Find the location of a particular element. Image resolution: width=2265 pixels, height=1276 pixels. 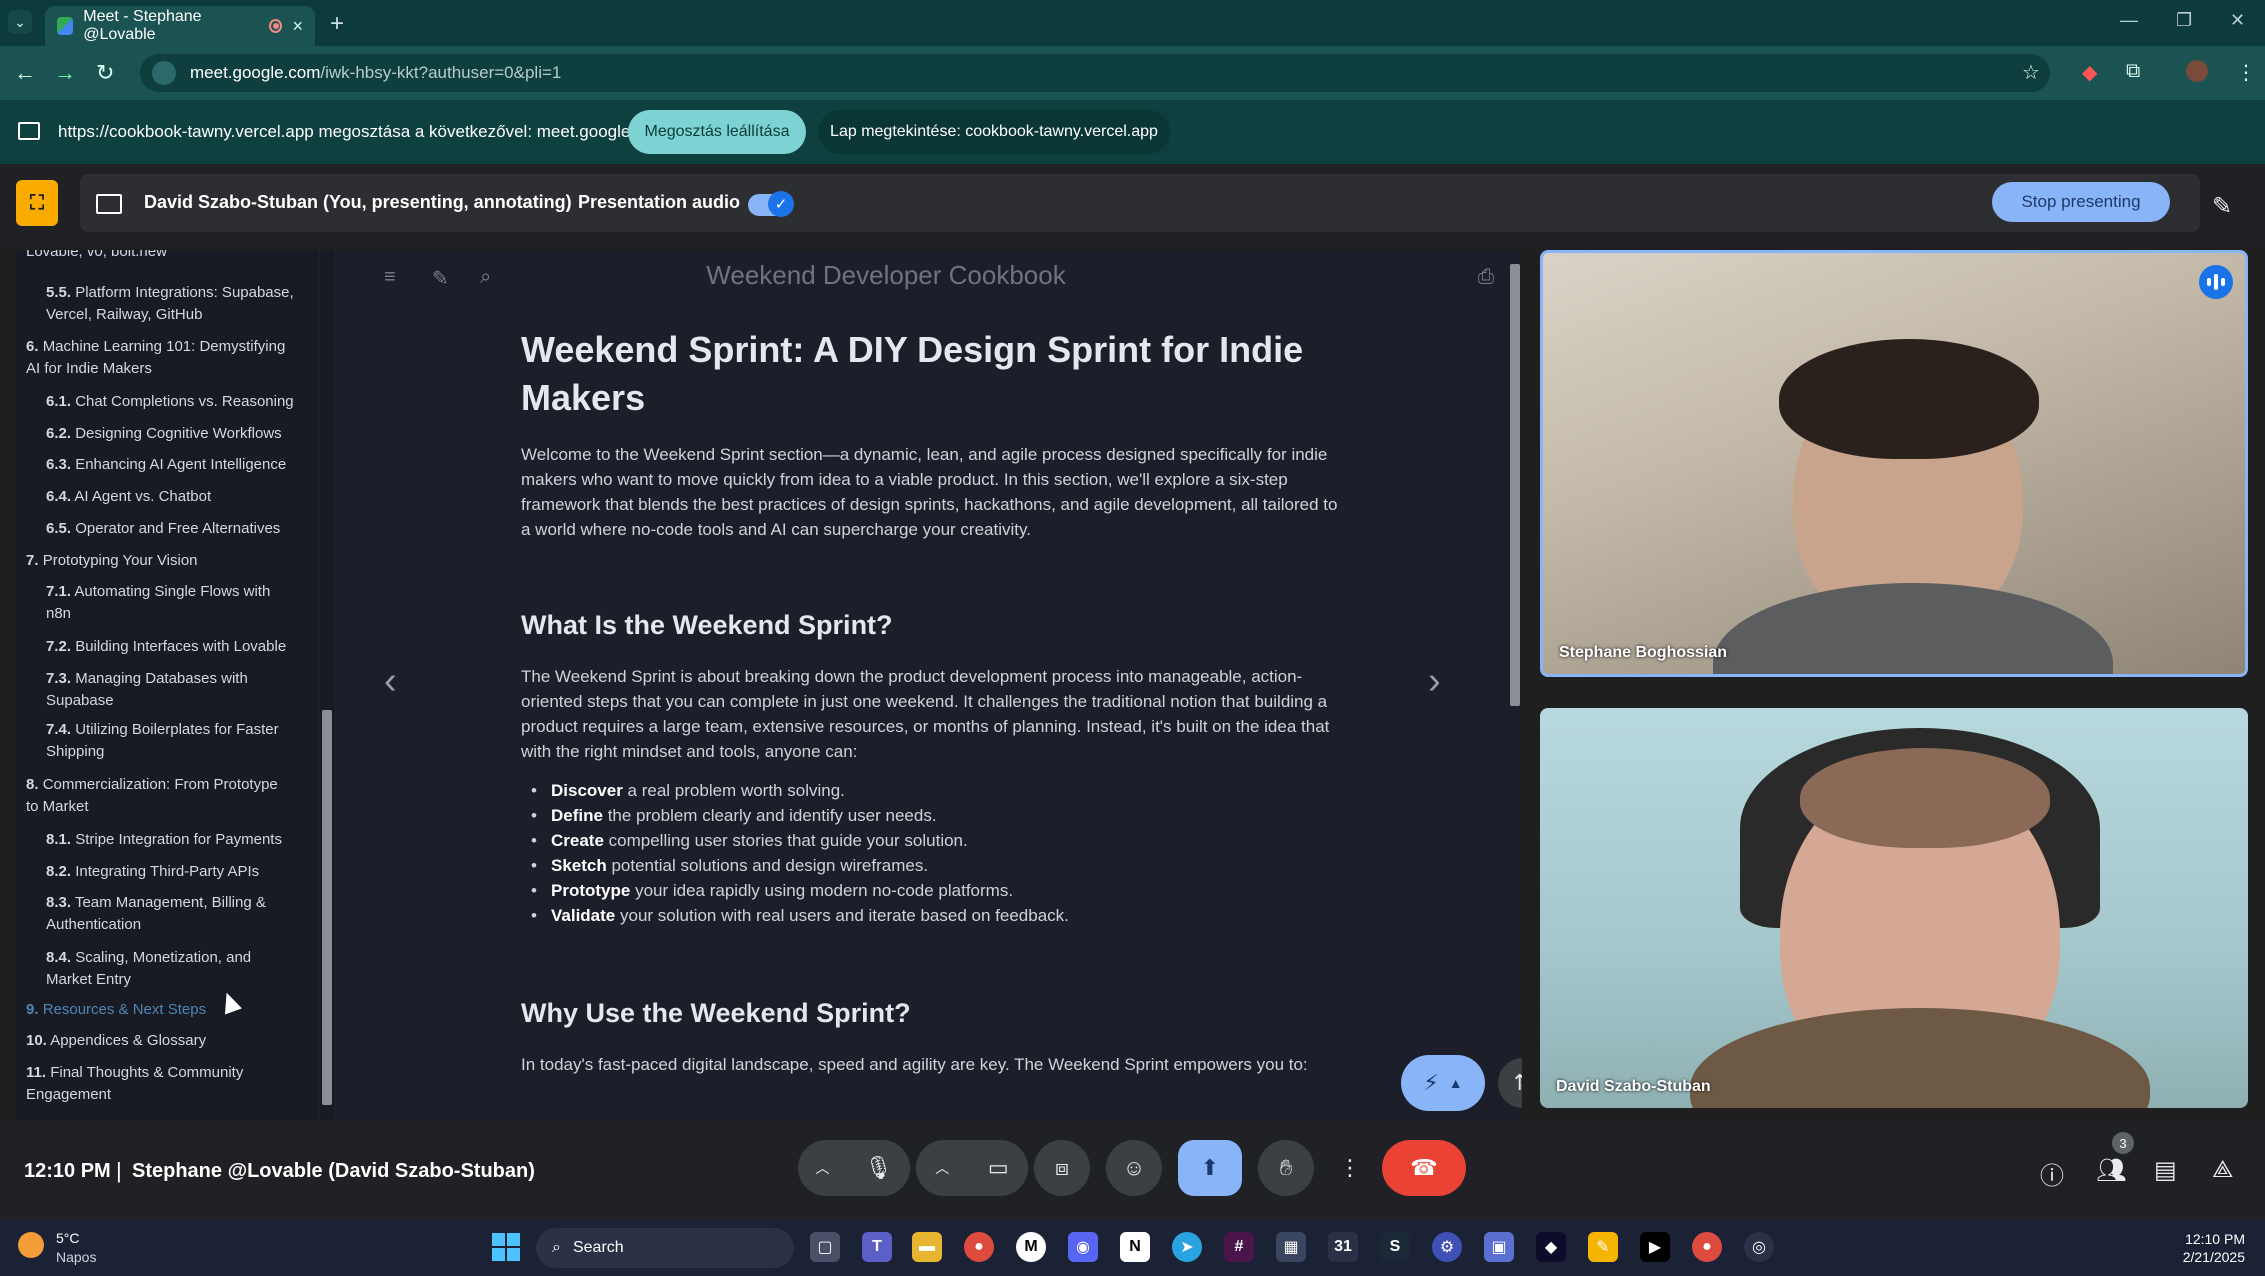

toc-scrollbar is located at coordinates (327, 685).